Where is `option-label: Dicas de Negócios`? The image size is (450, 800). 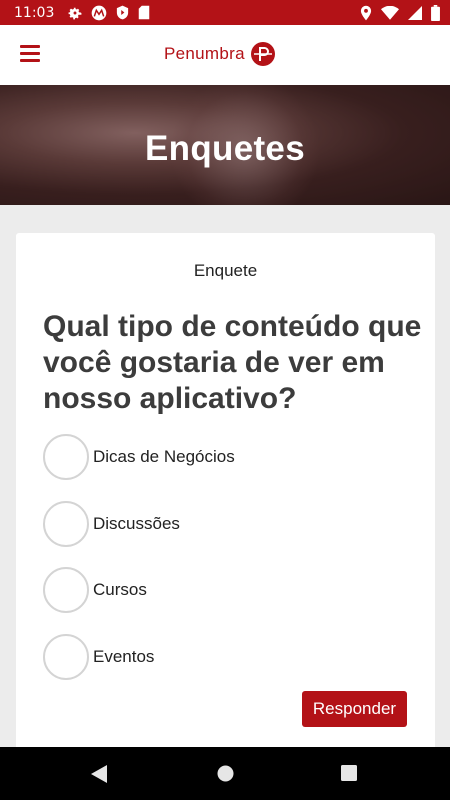
option-label: Dicas de Negócios is located at coordinates (164, 456).